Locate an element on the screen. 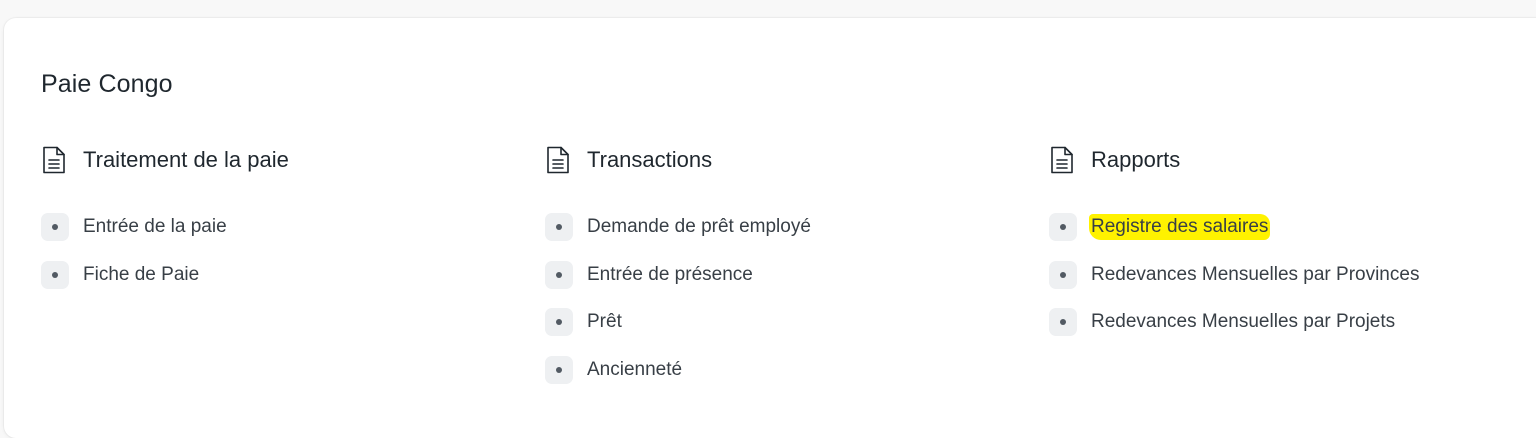 Image resolution: width=1536 pixels, height=438 pixels. link-label: Entrée de la paie is located at coordinates (155, 227).